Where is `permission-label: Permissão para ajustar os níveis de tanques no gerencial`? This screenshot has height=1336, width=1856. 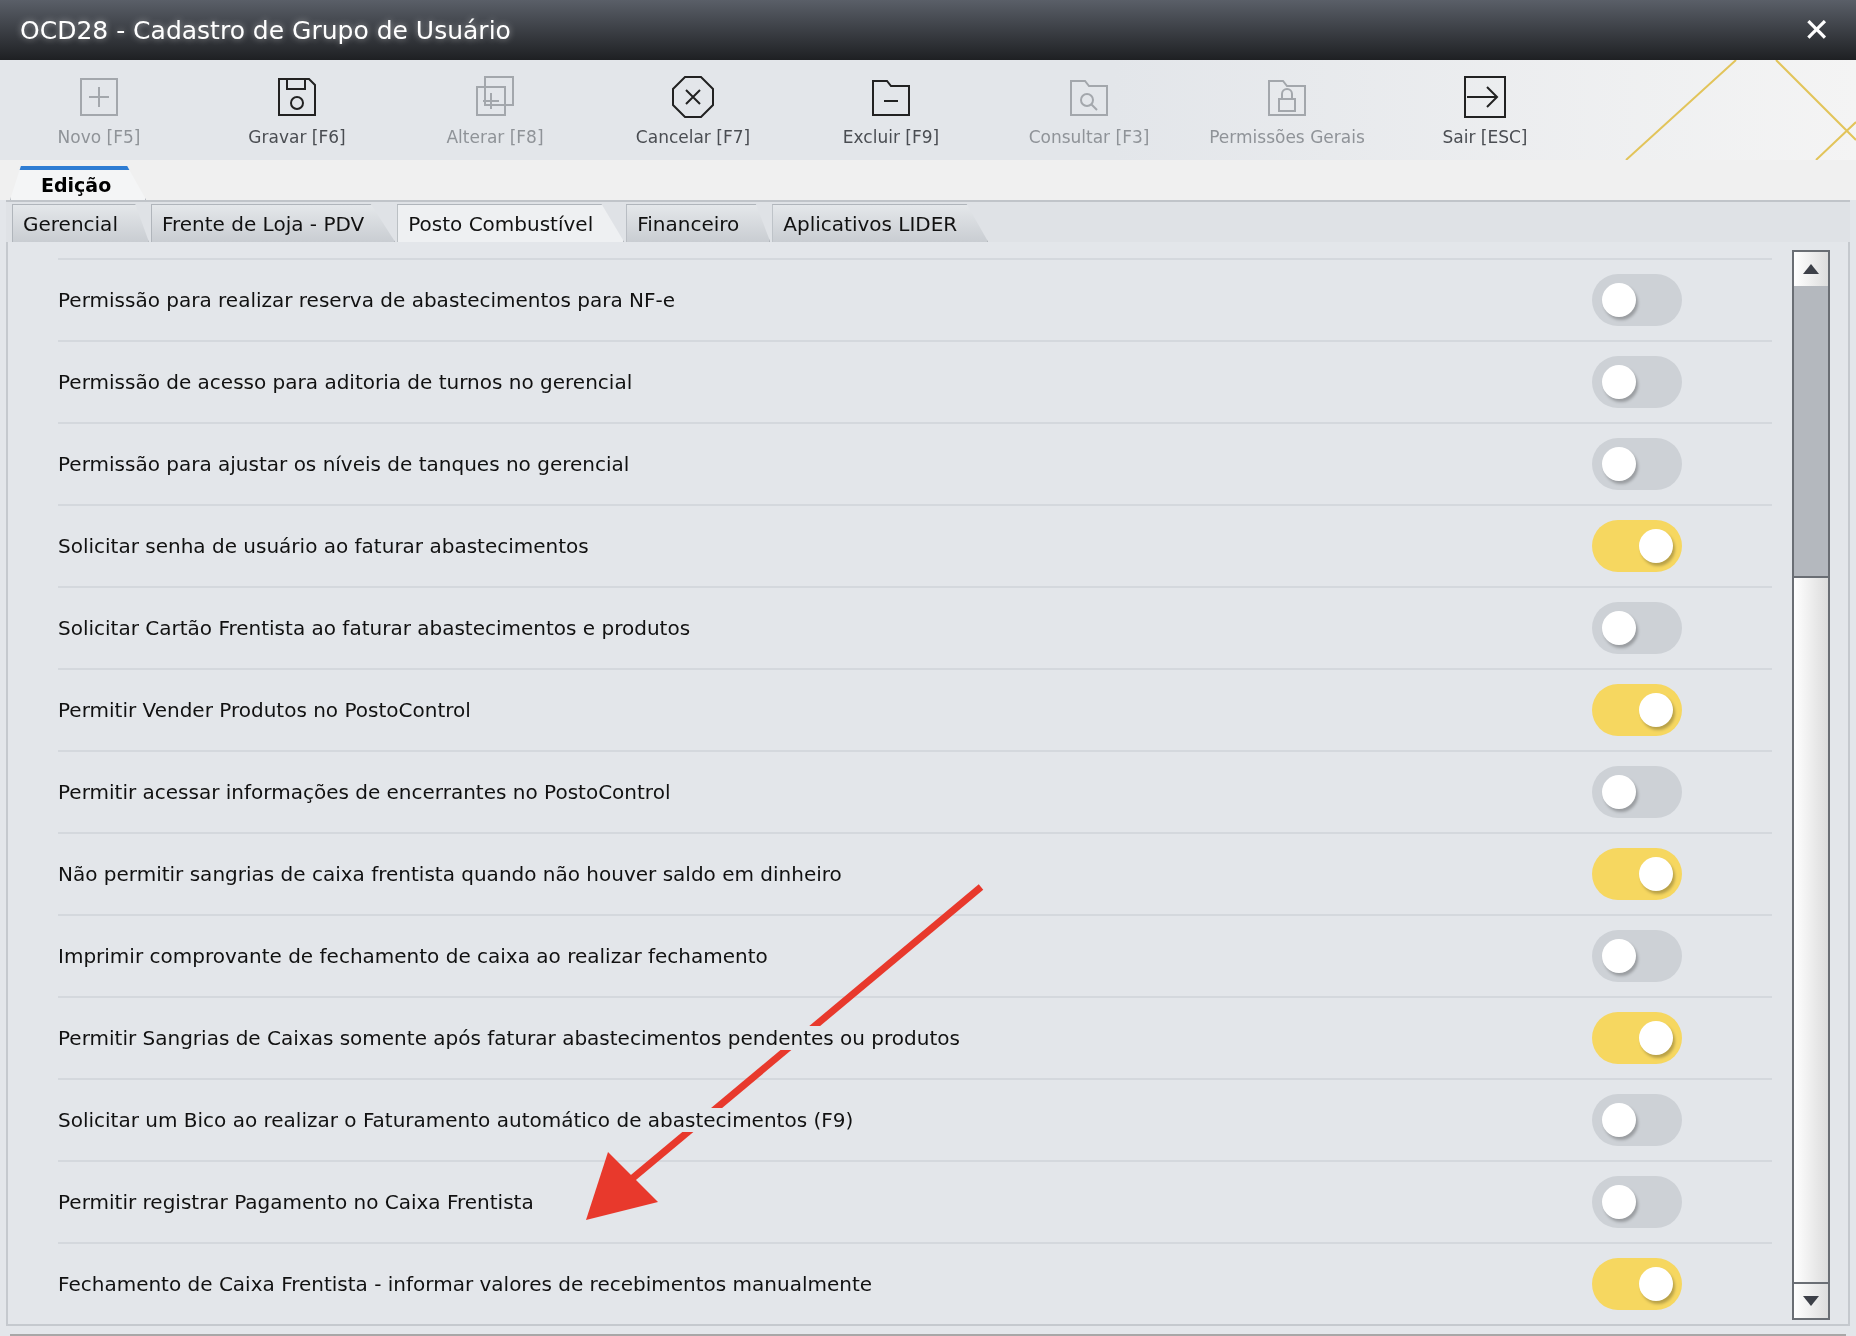 permission-label: Permissão para ajustar os níveis de tanques no gerencial is located at coordinates (344, 464).